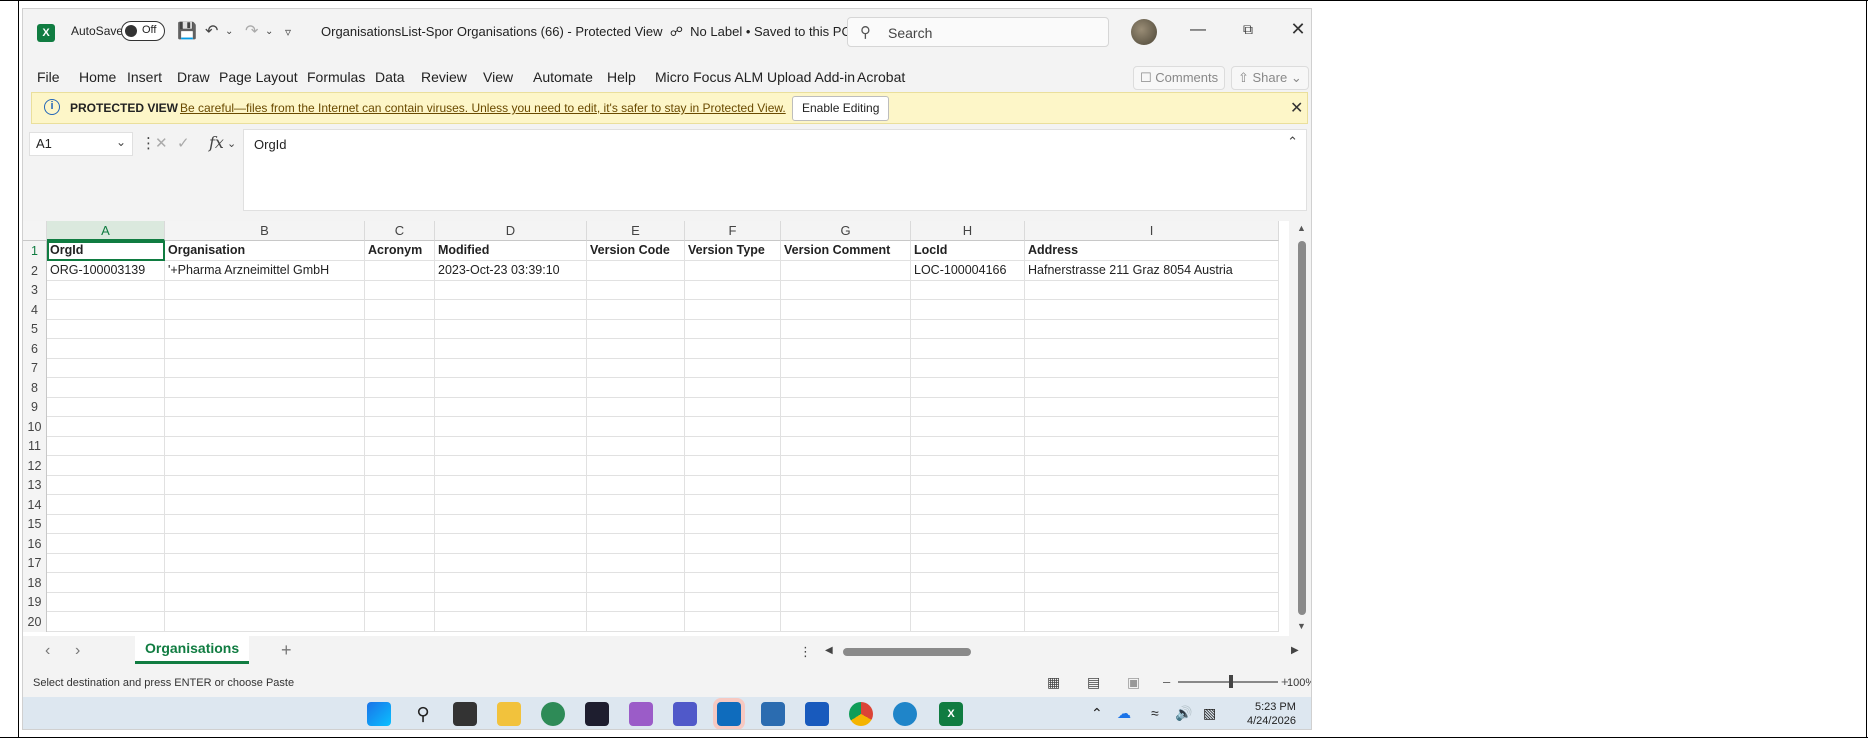 The image size is (1868, 738). I want to click on data-cell: '+Pharma Arzneimittel GmbH, so click(265, 270).